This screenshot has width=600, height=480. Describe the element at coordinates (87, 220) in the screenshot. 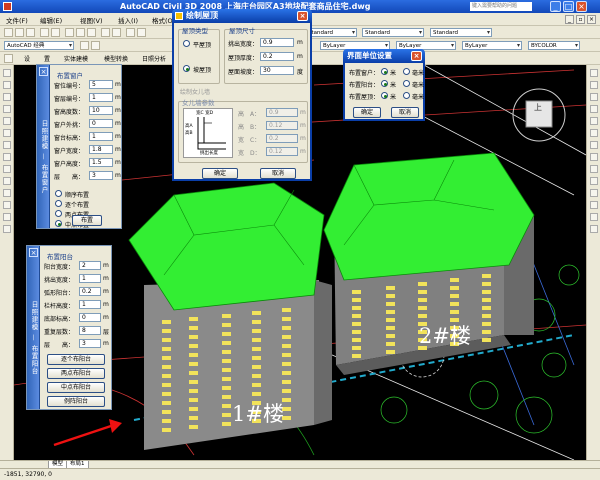

I see `place-window-button: 布置` at that location.